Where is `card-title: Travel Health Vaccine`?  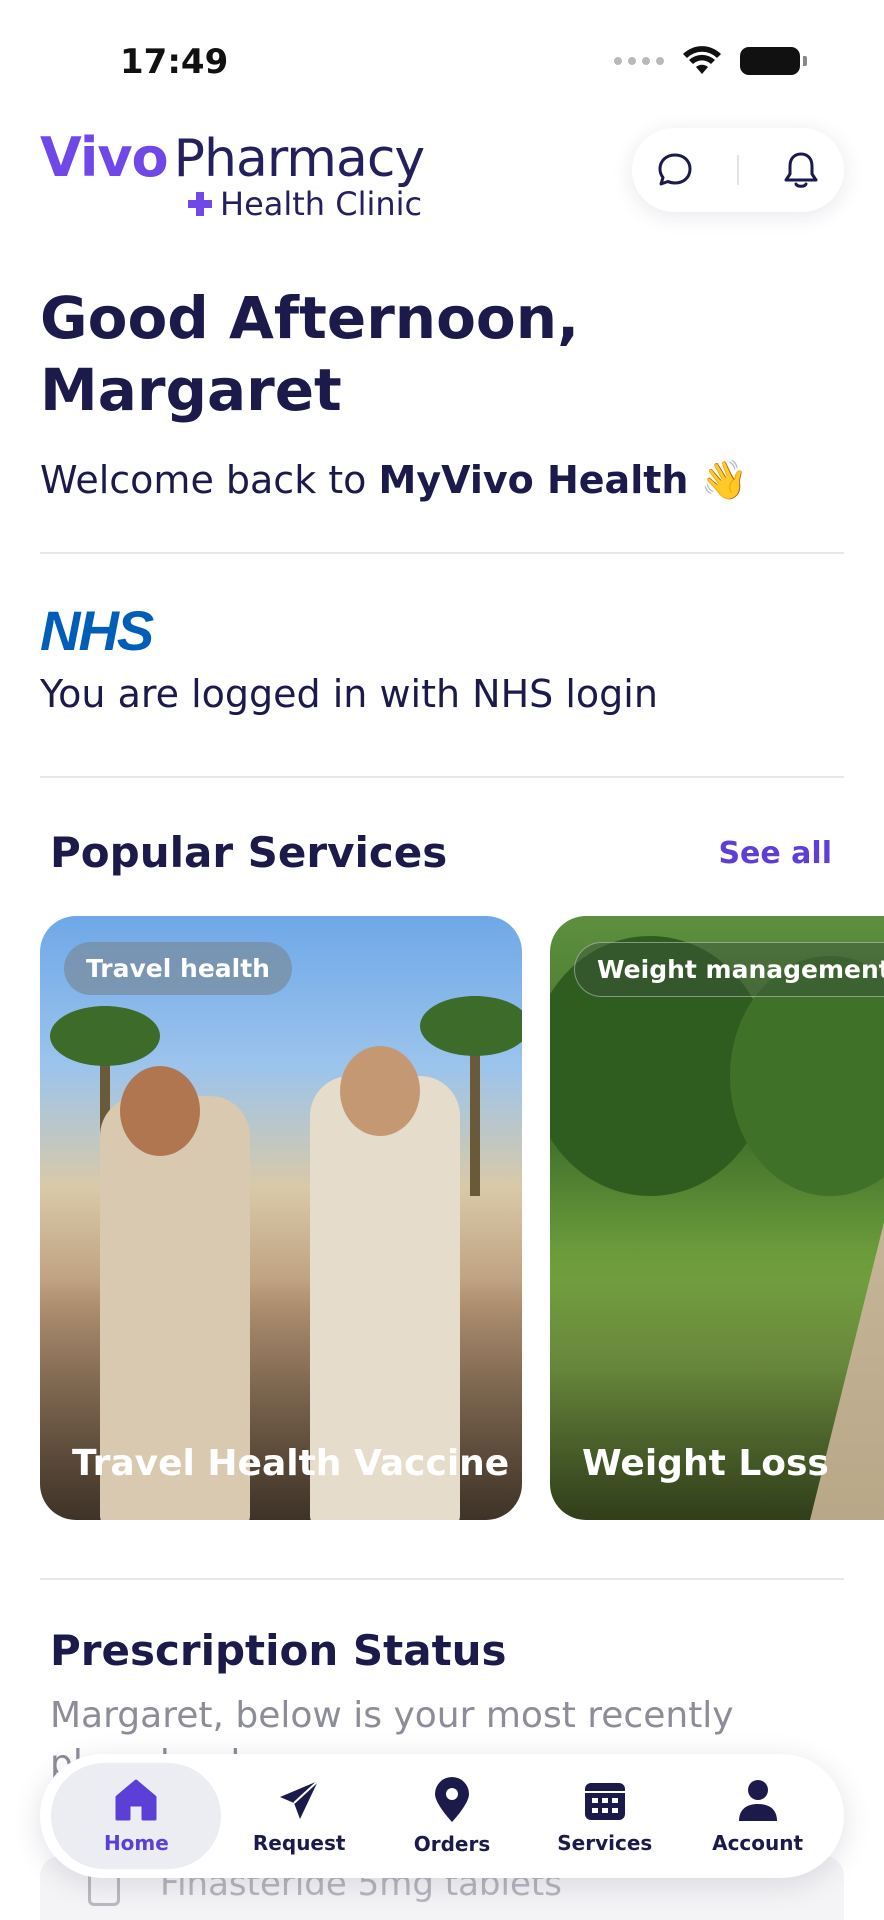
card-title: Travel Health Vaccine is located at coordinates (291, 1463).